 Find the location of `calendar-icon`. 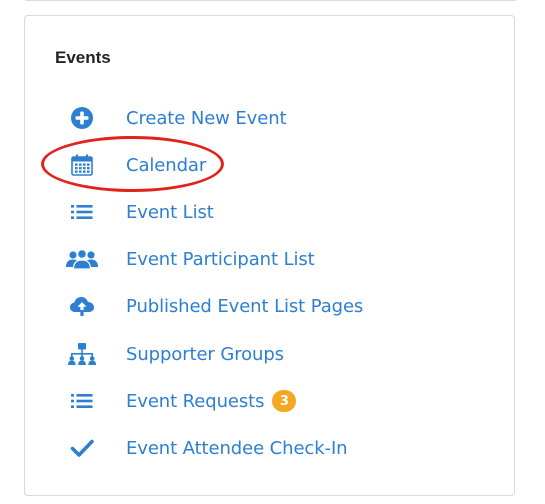

calendar-icon is located at coordinates (82, 165).